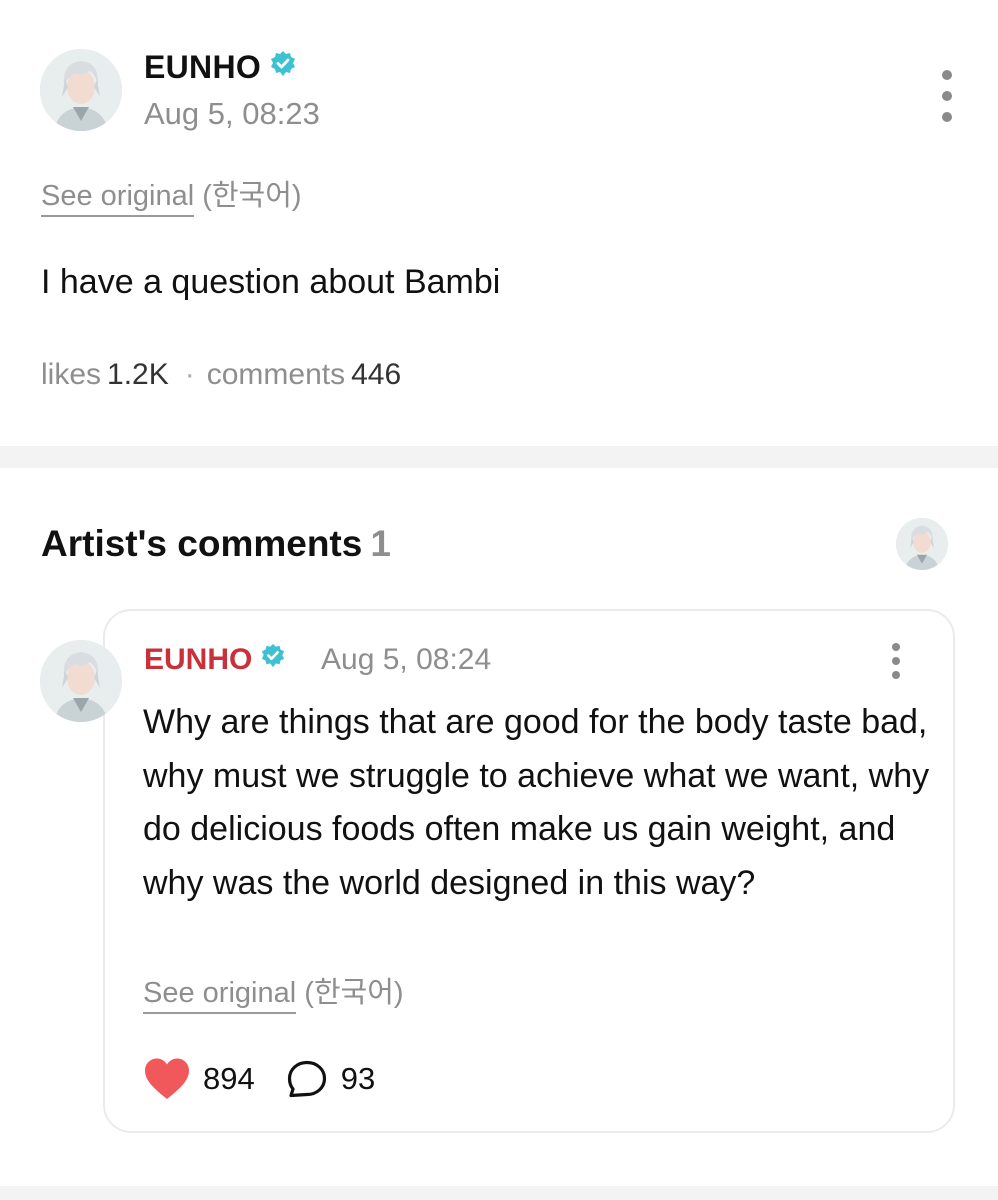  What do you see at coordinates (81, 90) in the screenshot?
I see `author-avatar` at bounding box center [81, 90].